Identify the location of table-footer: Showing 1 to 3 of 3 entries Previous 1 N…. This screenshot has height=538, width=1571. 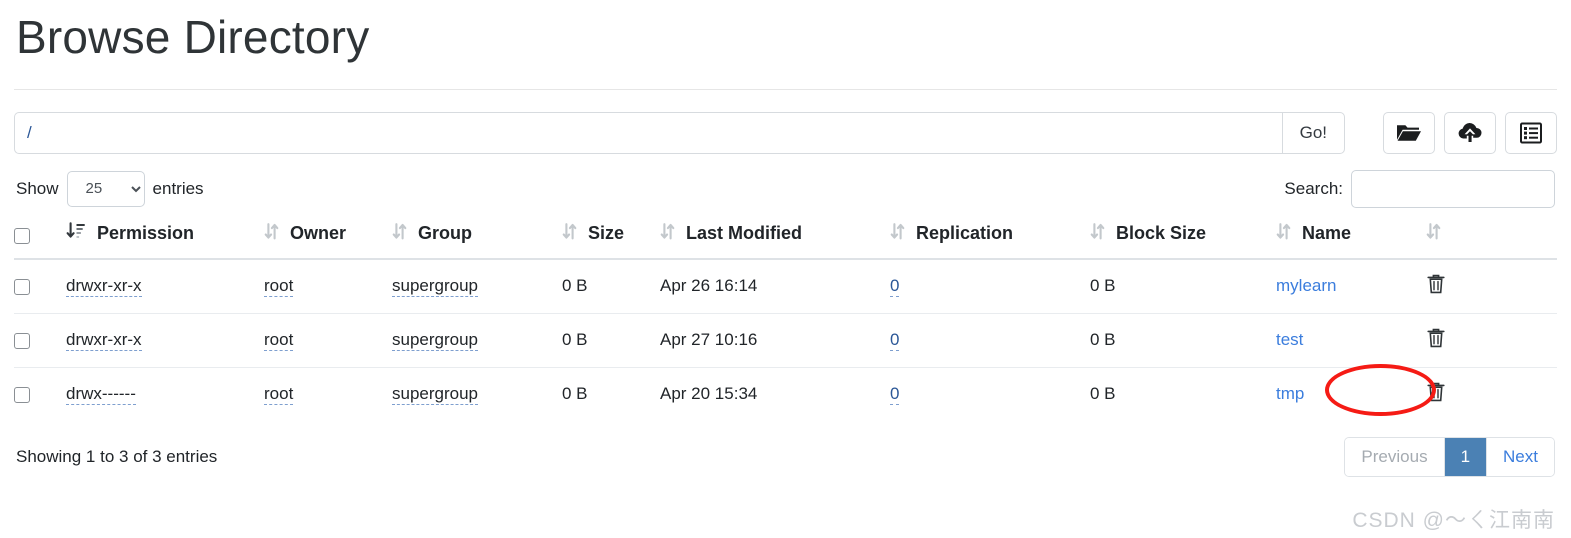
(785, 456).